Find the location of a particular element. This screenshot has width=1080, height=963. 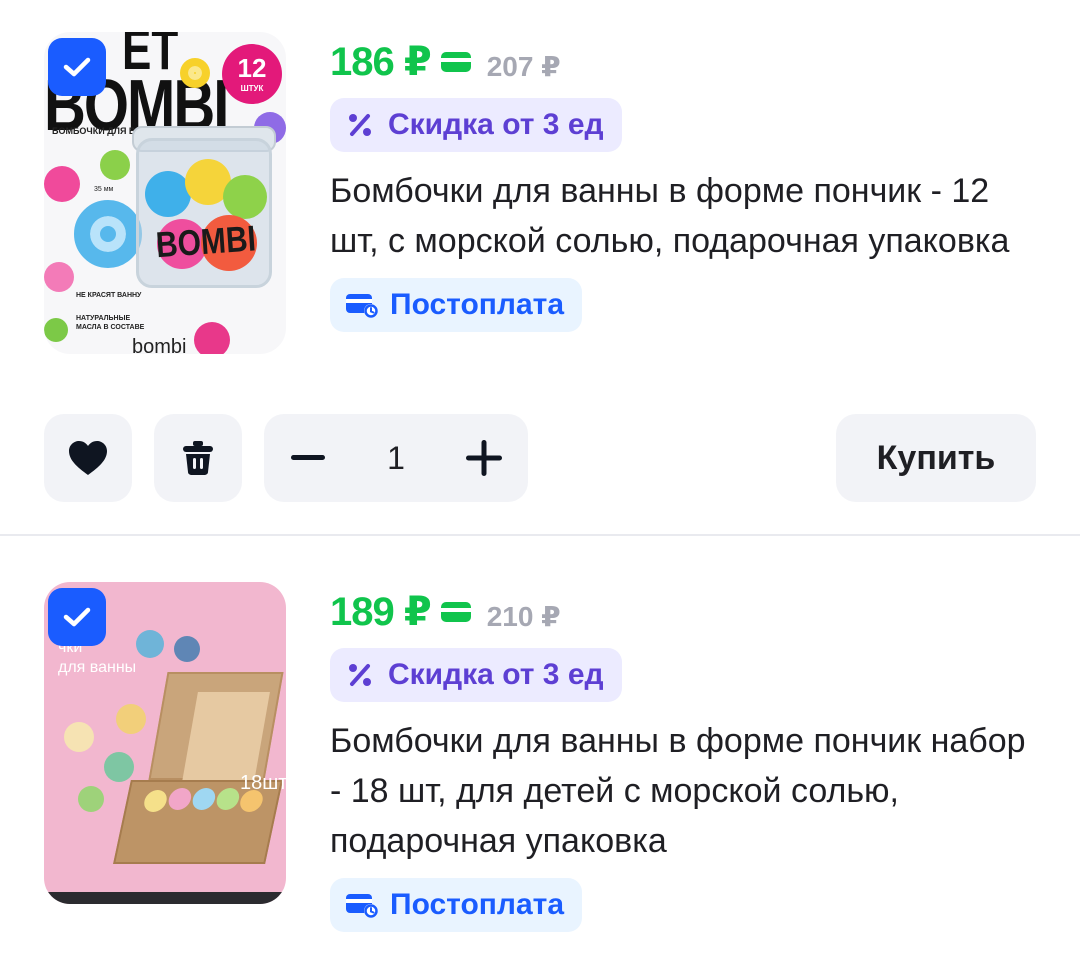

plus-icon is located at coordinates (484, 458).